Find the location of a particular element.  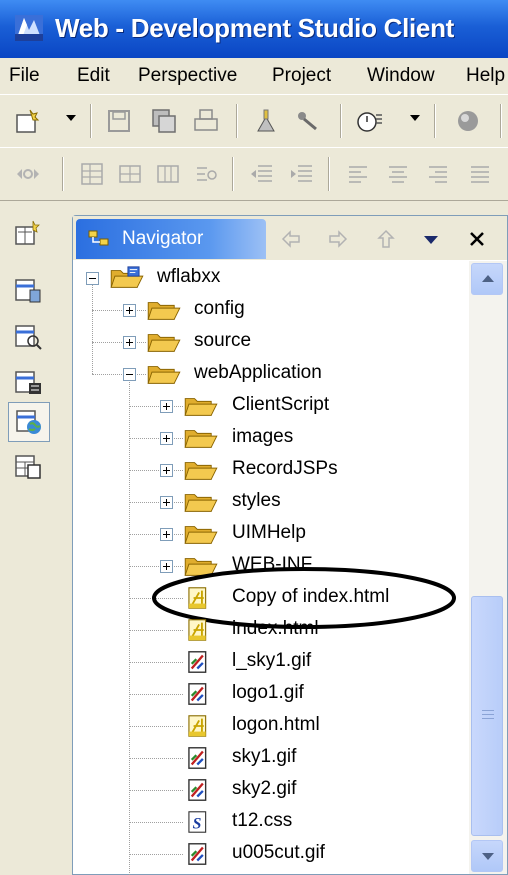

tree-item: RecordJSPs is located at coordinates (271, 470).